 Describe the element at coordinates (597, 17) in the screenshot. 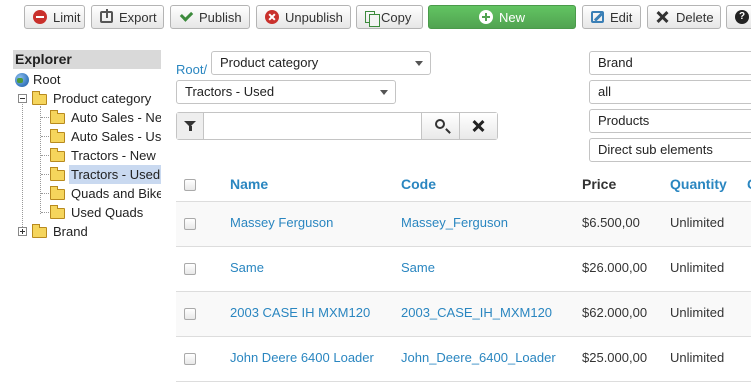

I see `edit-icon` at that location.